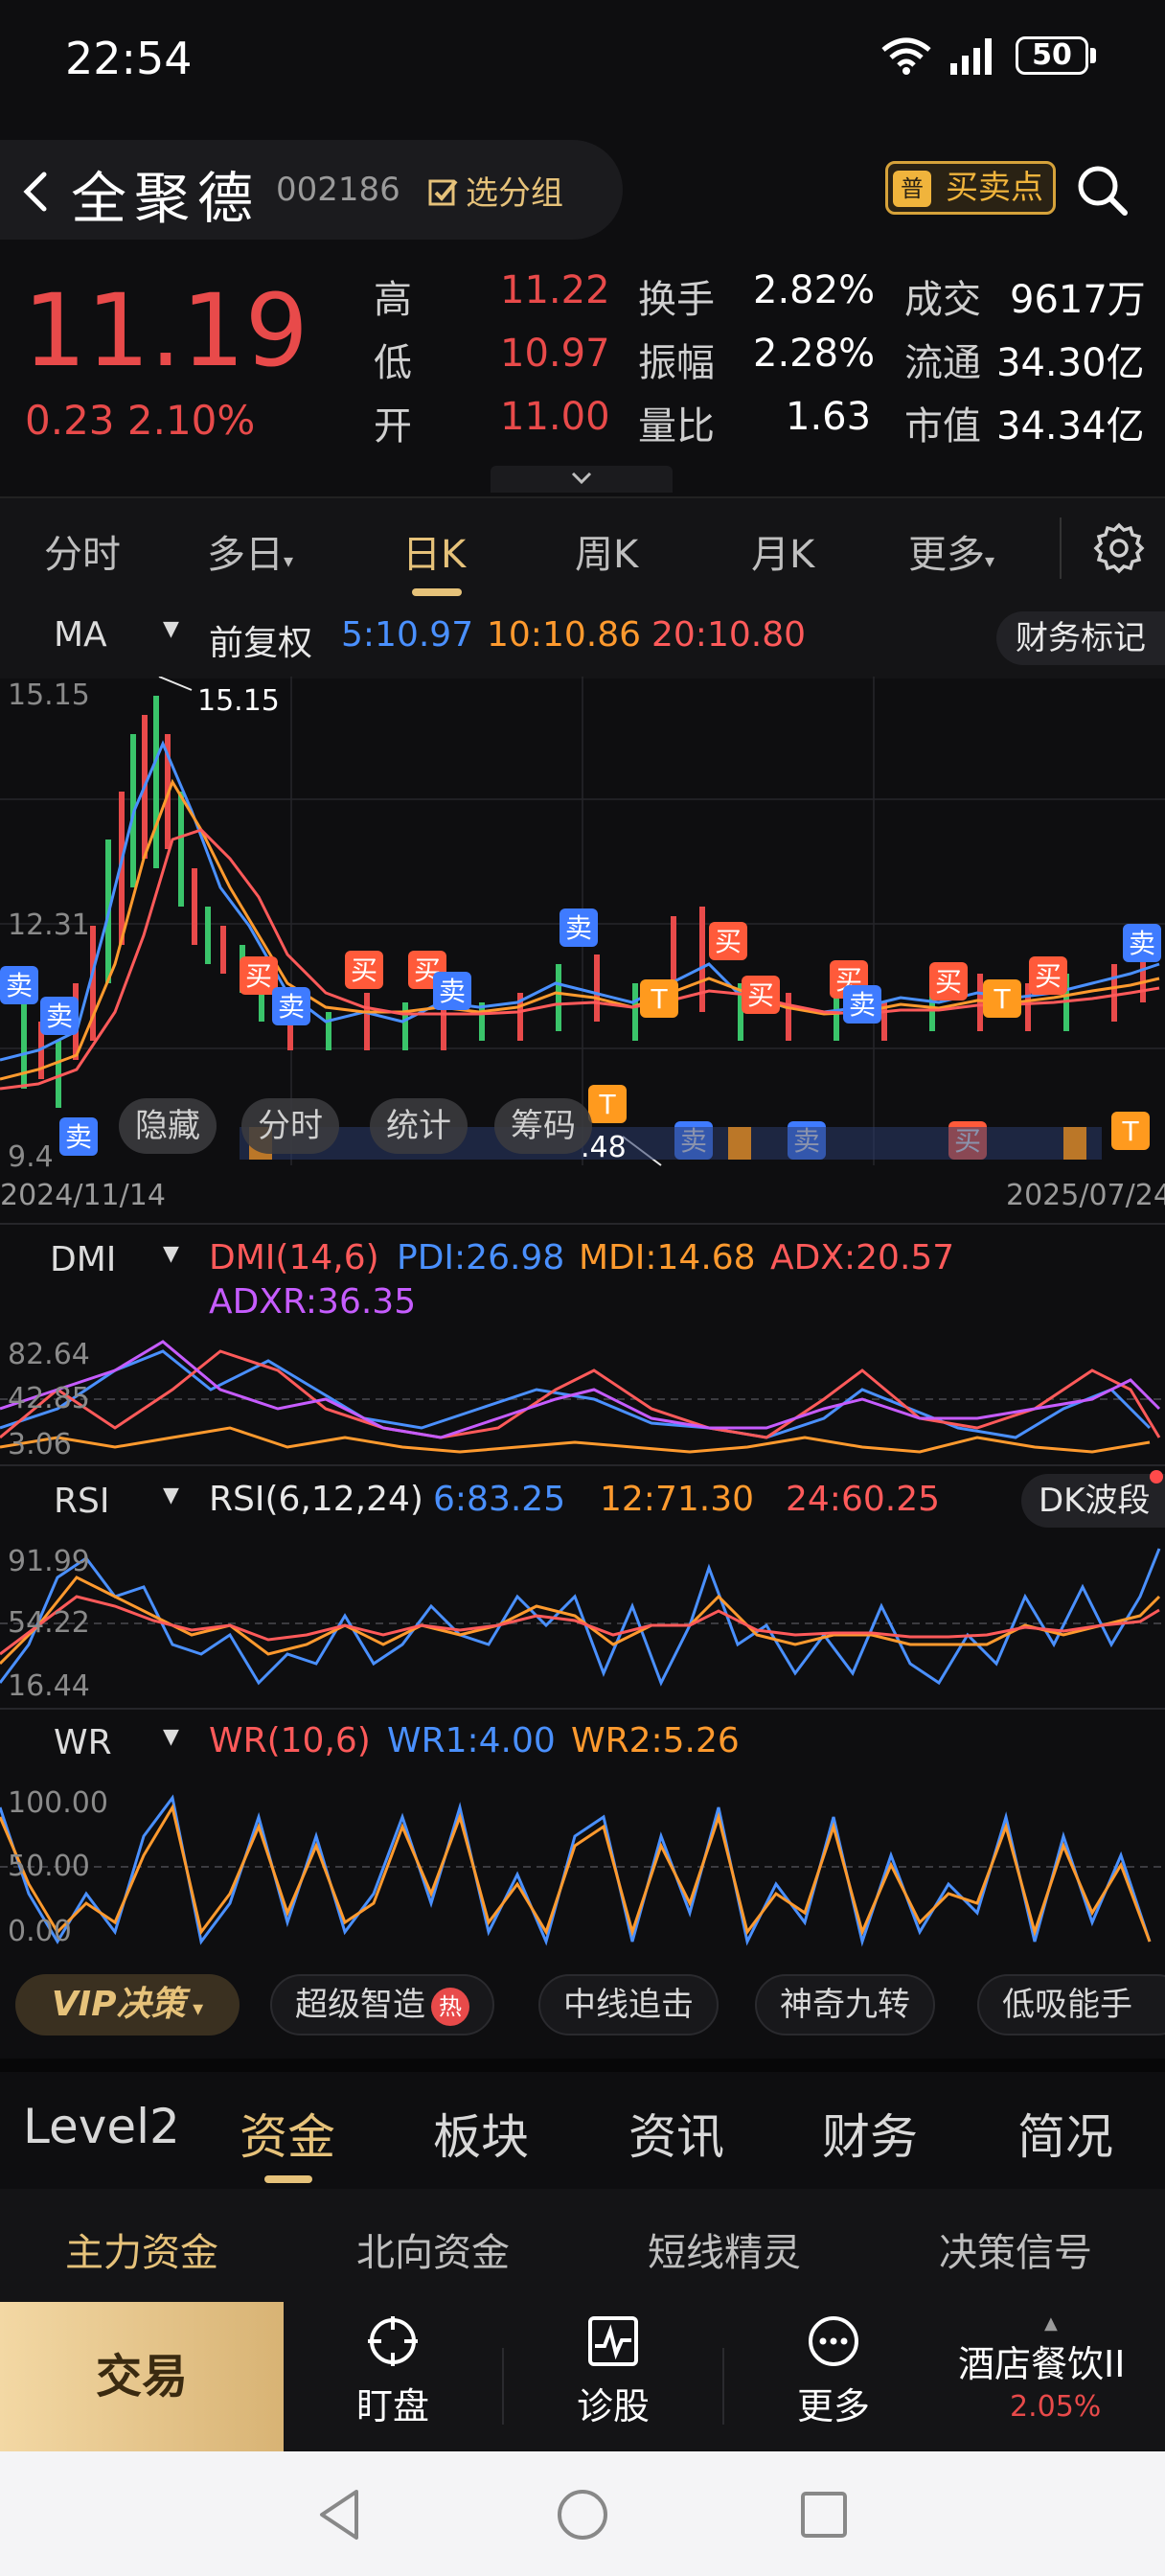 The image size is (1165, 2576). I want to click on quote-value: 11.22, so click(555, 290).